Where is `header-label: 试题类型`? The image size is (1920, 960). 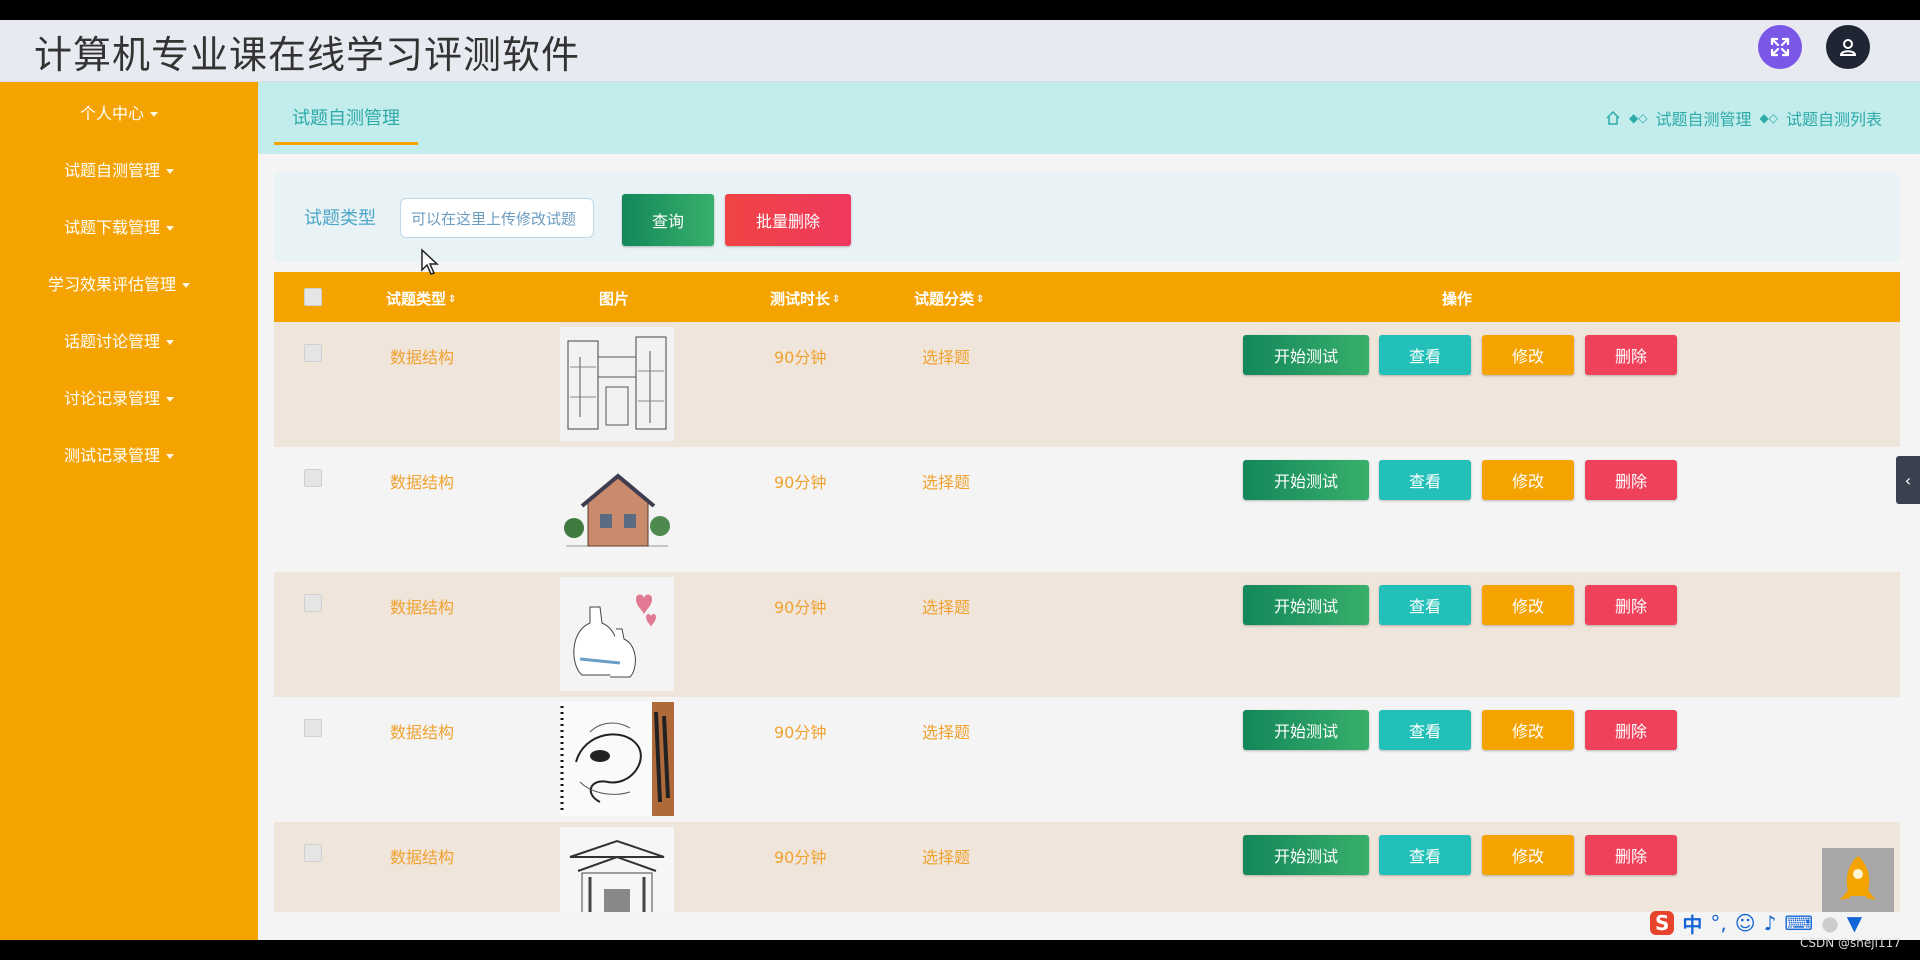 header-label: 试题类型 is located at coordinates (416, 299).